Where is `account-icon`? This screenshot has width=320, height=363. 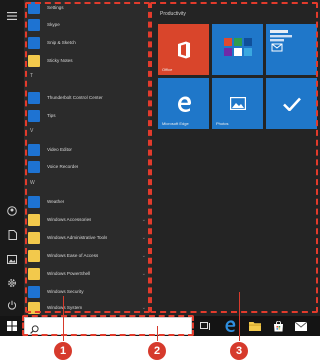
account-icon is located at coordinates (12, 211).